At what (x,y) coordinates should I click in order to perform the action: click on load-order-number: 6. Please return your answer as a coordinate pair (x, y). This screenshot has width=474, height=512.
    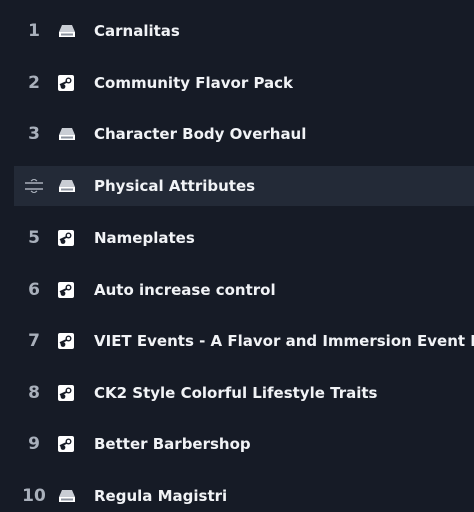
    Looking at the image, I should click on (34, 290).